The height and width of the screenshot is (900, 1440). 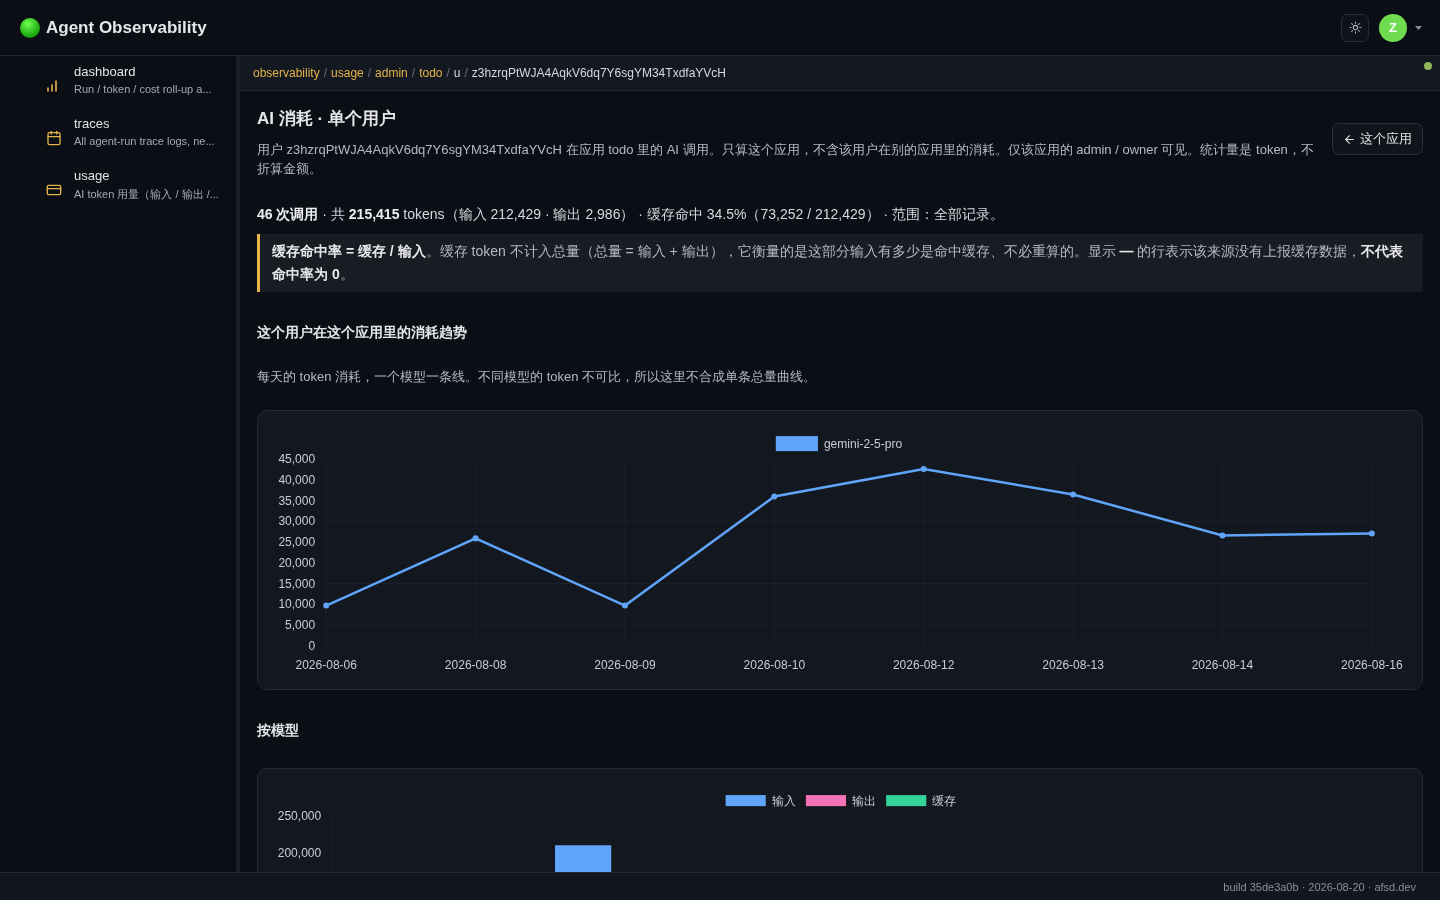 What do you see at coordinates (1349, 139) in the screenshot?
I see `back-arrow-icon` at bounding box center [1349, 139].